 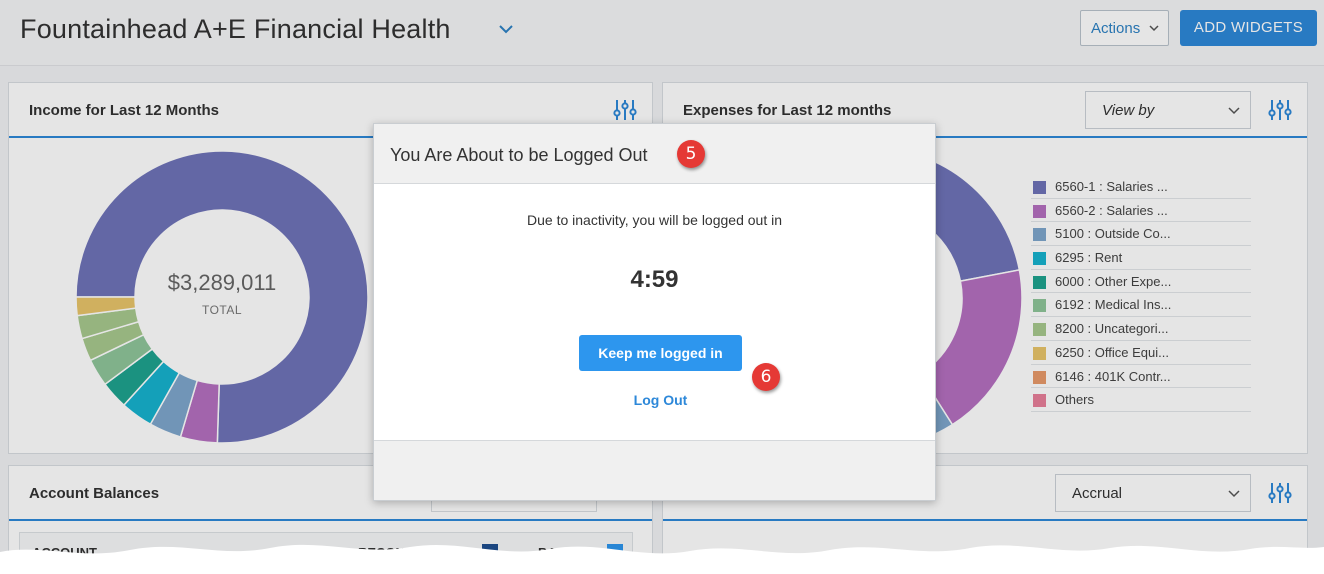 I want to click on keep-logged-in-button: Keep me logged in, so click(x=660, y=353).